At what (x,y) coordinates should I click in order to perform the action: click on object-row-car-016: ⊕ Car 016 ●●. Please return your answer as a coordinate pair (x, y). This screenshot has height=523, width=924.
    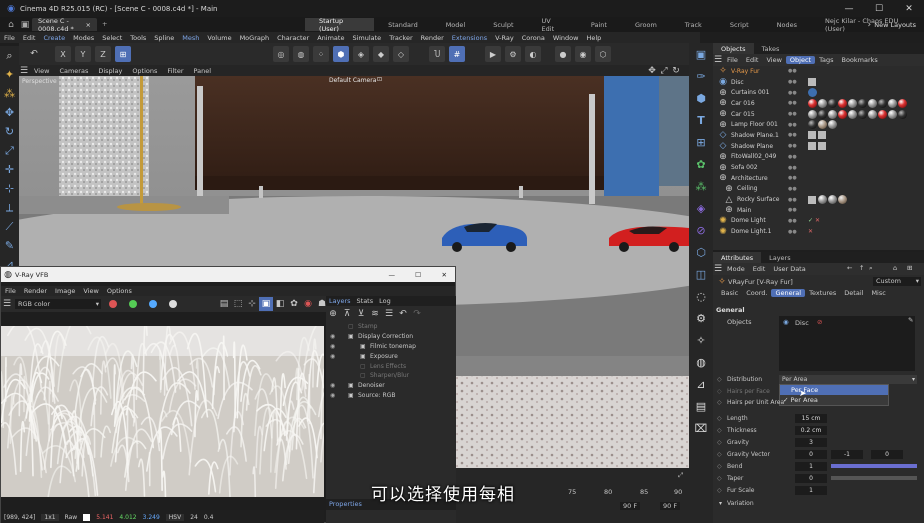
    Looking at the image, I should click on (818, 103).